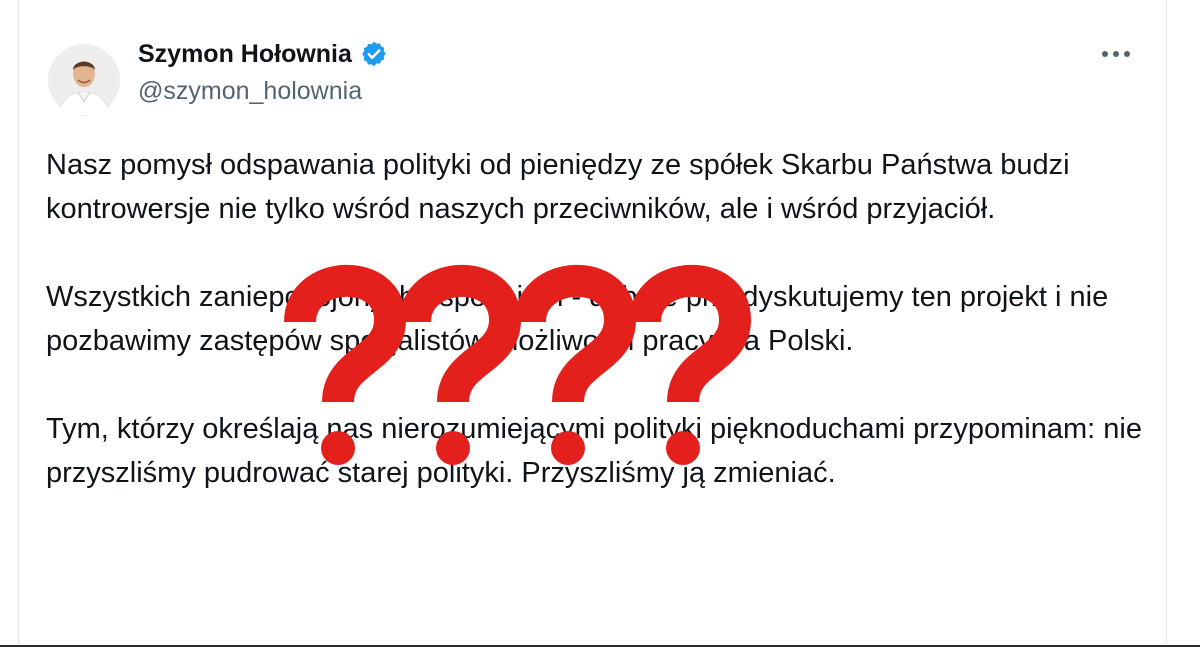  I want to click on avatar-photo, so click(84, 80).